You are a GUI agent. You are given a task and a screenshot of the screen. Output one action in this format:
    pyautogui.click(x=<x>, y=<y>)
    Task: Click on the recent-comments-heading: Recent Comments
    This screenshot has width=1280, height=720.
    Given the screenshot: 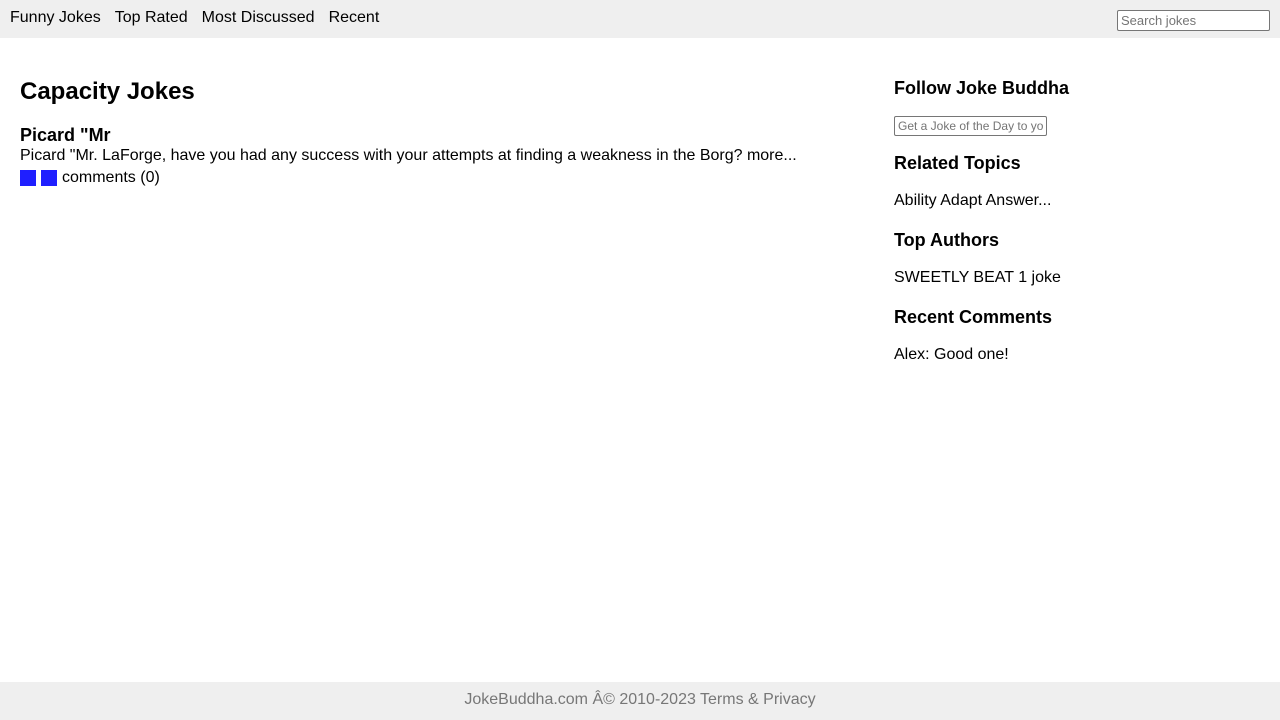 What is the action you would take?
    pyautogui.click(x=973, y=317)
    